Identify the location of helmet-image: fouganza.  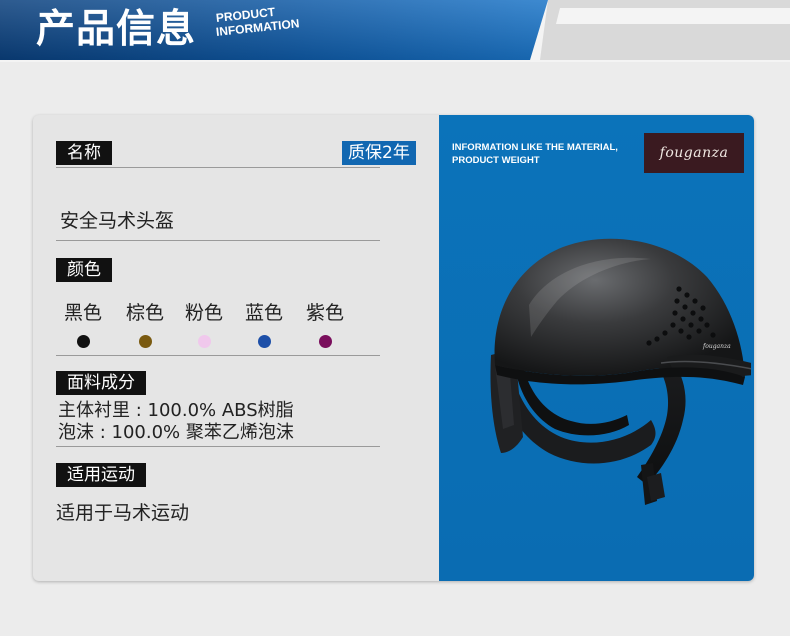
(620, 371).